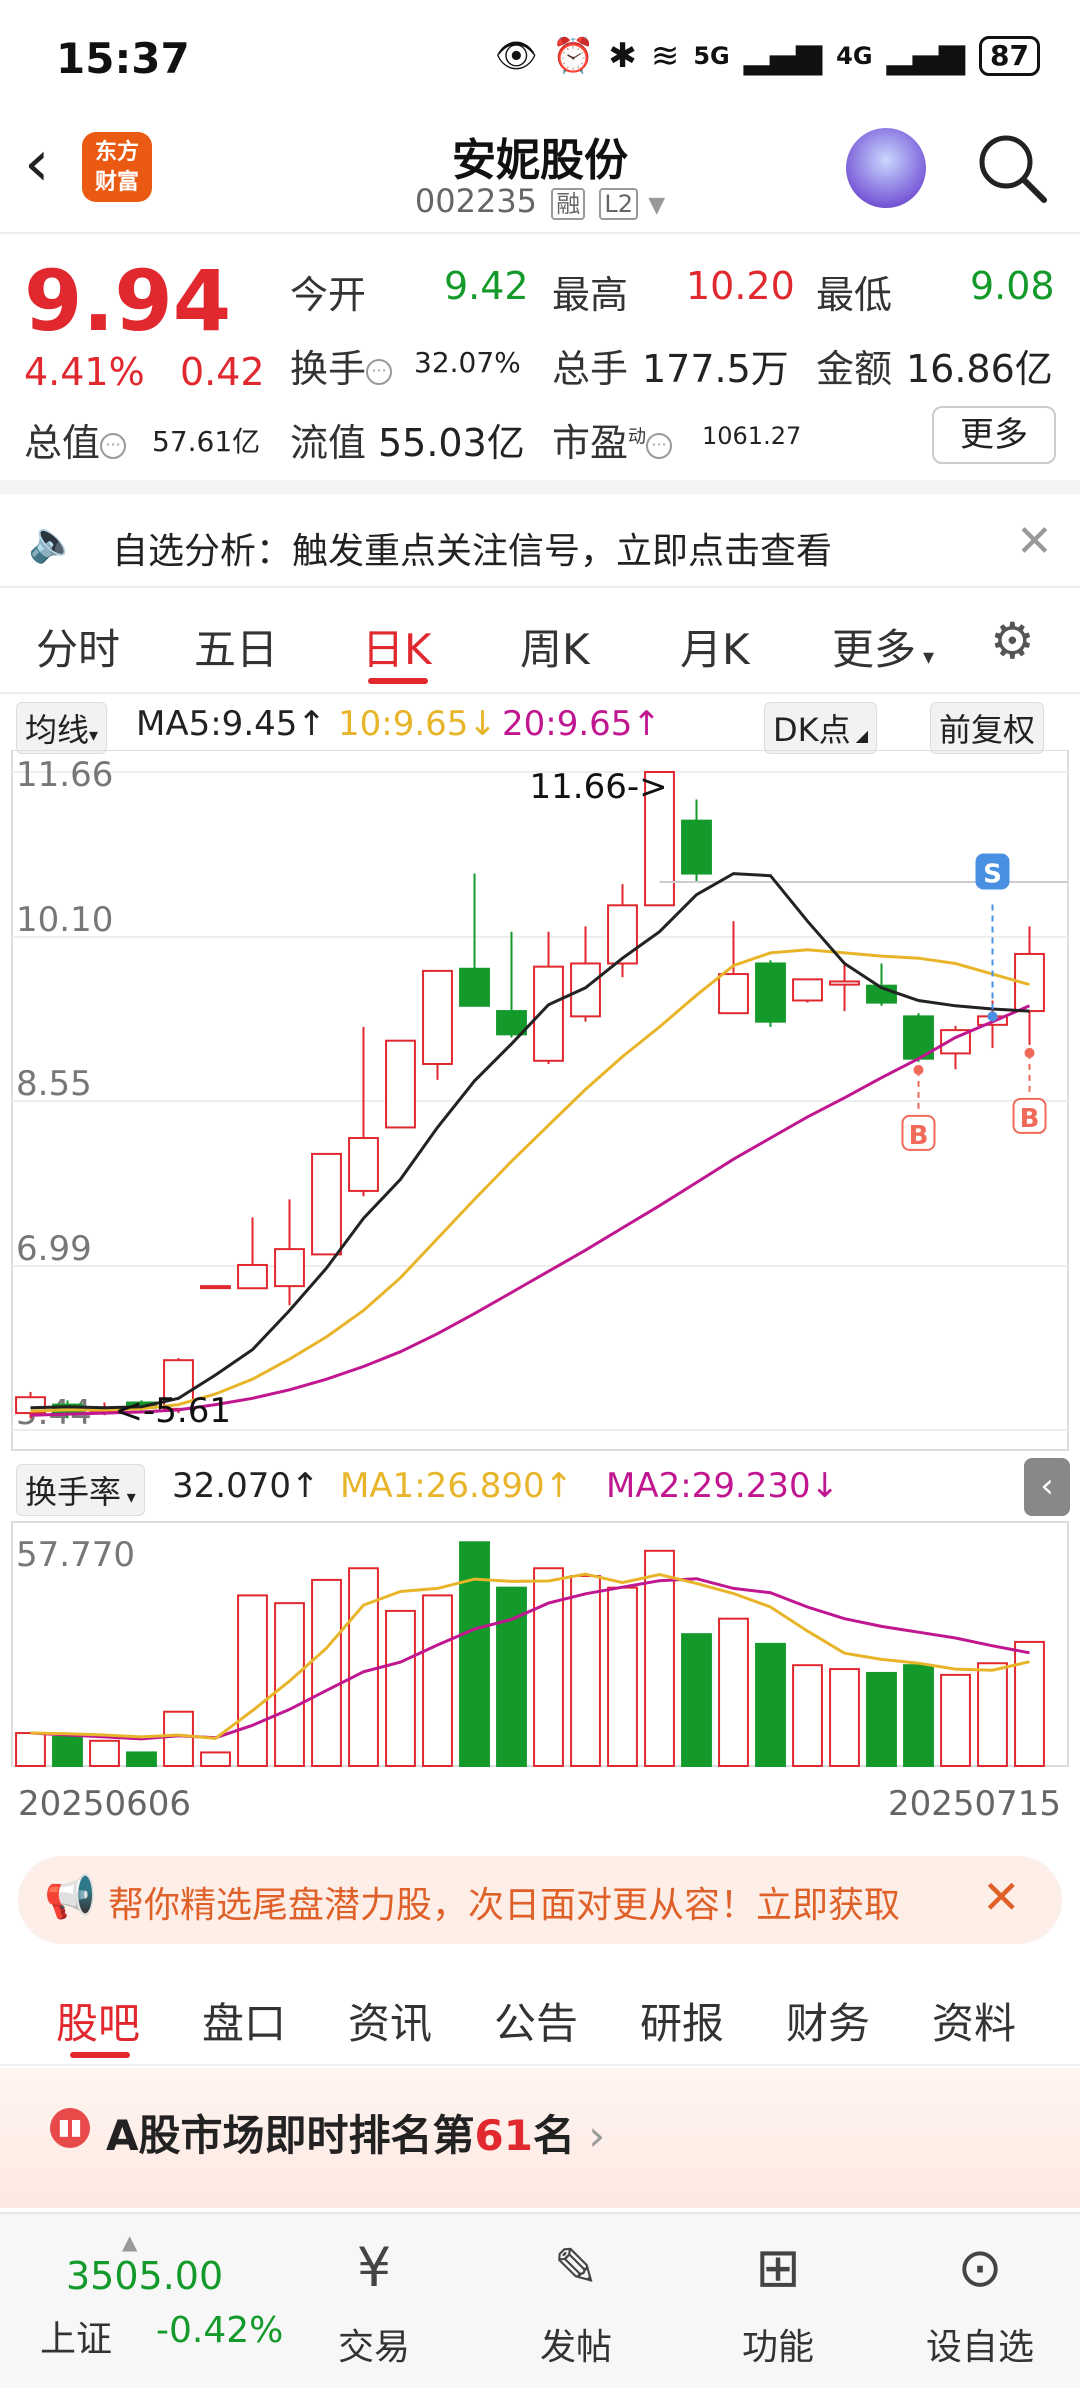 This screenshot has width=1080, height=2388. What do you see at coordinates (236, 646) in the screenshot?
I see `tab-five-day: 五日` at bounding box center [236, 646].